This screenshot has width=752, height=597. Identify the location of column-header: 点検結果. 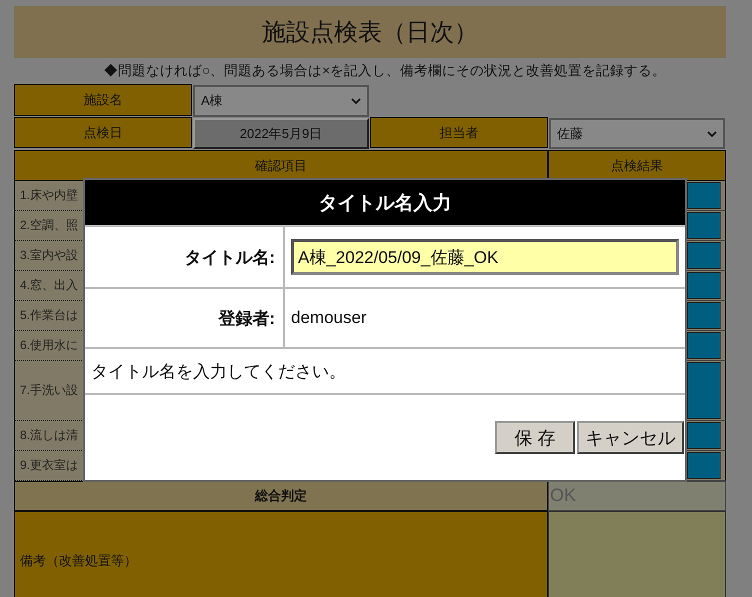
(637, 165).